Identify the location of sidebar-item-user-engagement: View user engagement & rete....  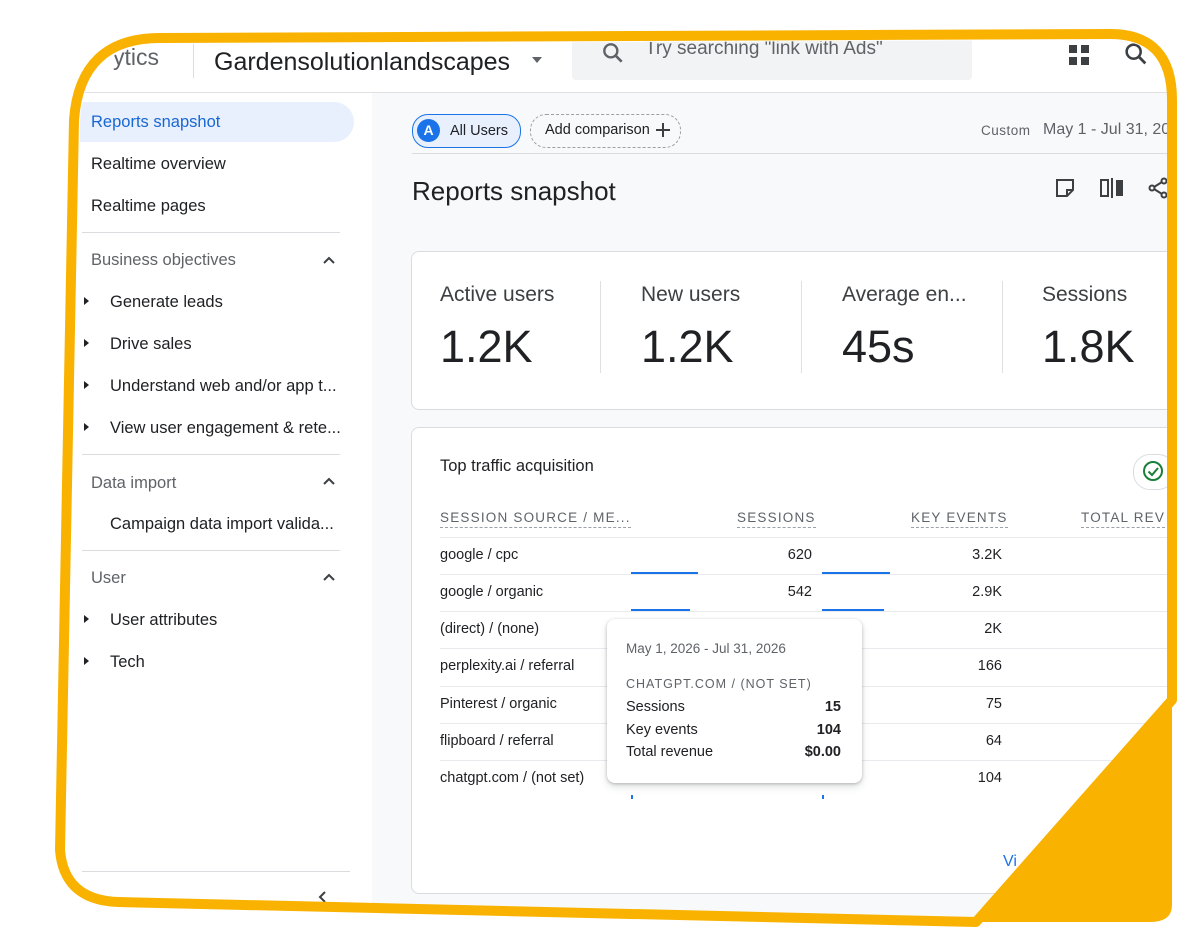
(225, 428).